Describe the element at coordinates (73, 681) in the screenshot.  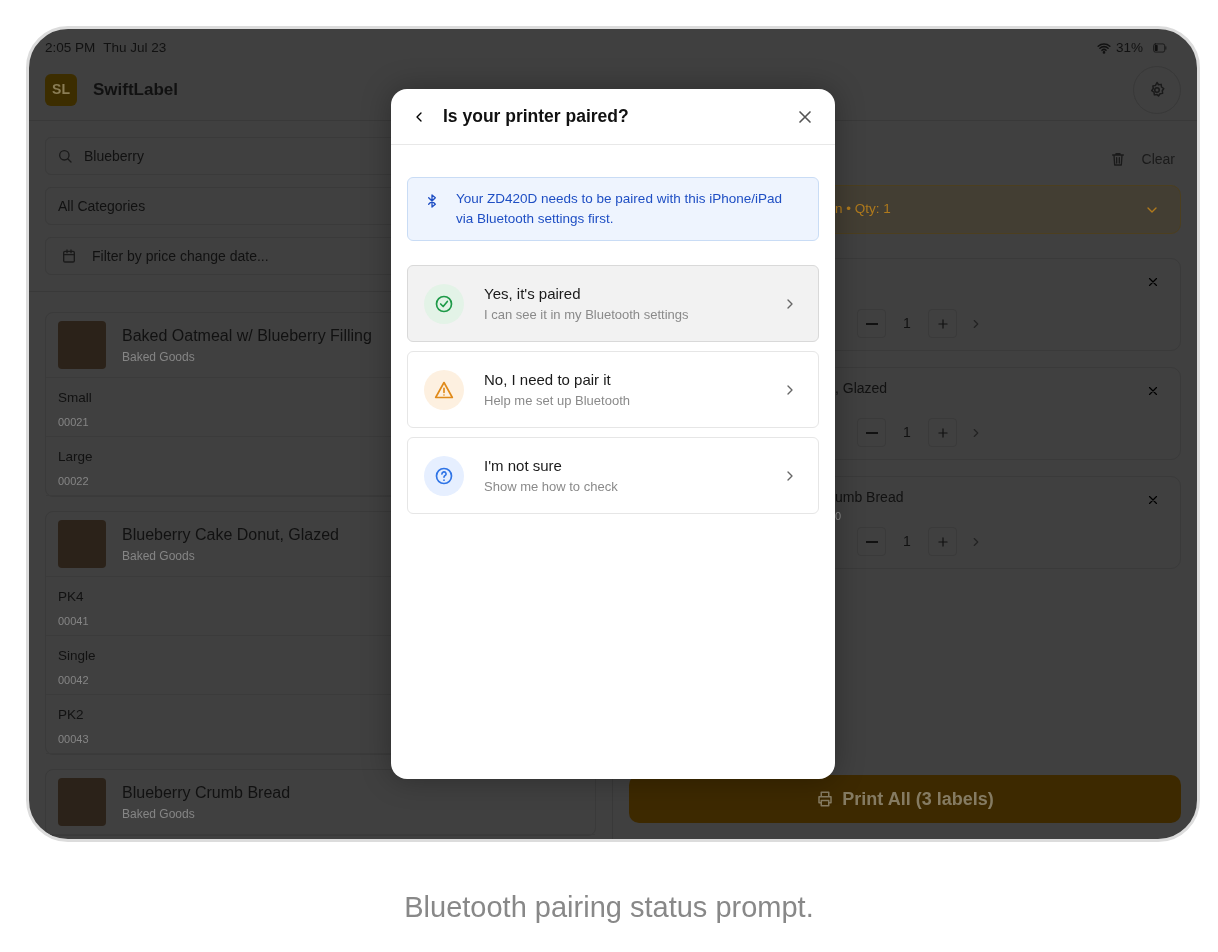
I see `variant-code: 00042` at that location.